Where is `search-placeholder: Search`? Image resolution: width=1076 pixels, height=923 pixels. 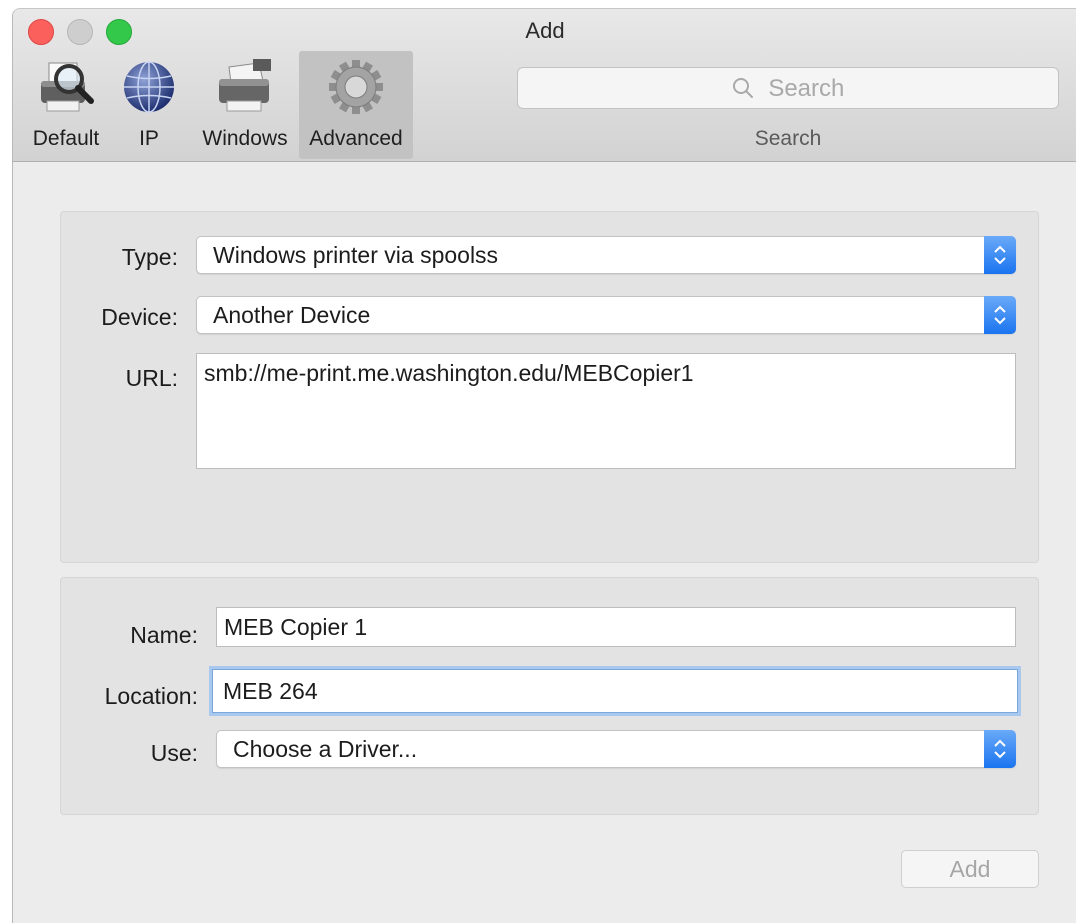
search-placeholder: Search is located at coordinates (806, 88).